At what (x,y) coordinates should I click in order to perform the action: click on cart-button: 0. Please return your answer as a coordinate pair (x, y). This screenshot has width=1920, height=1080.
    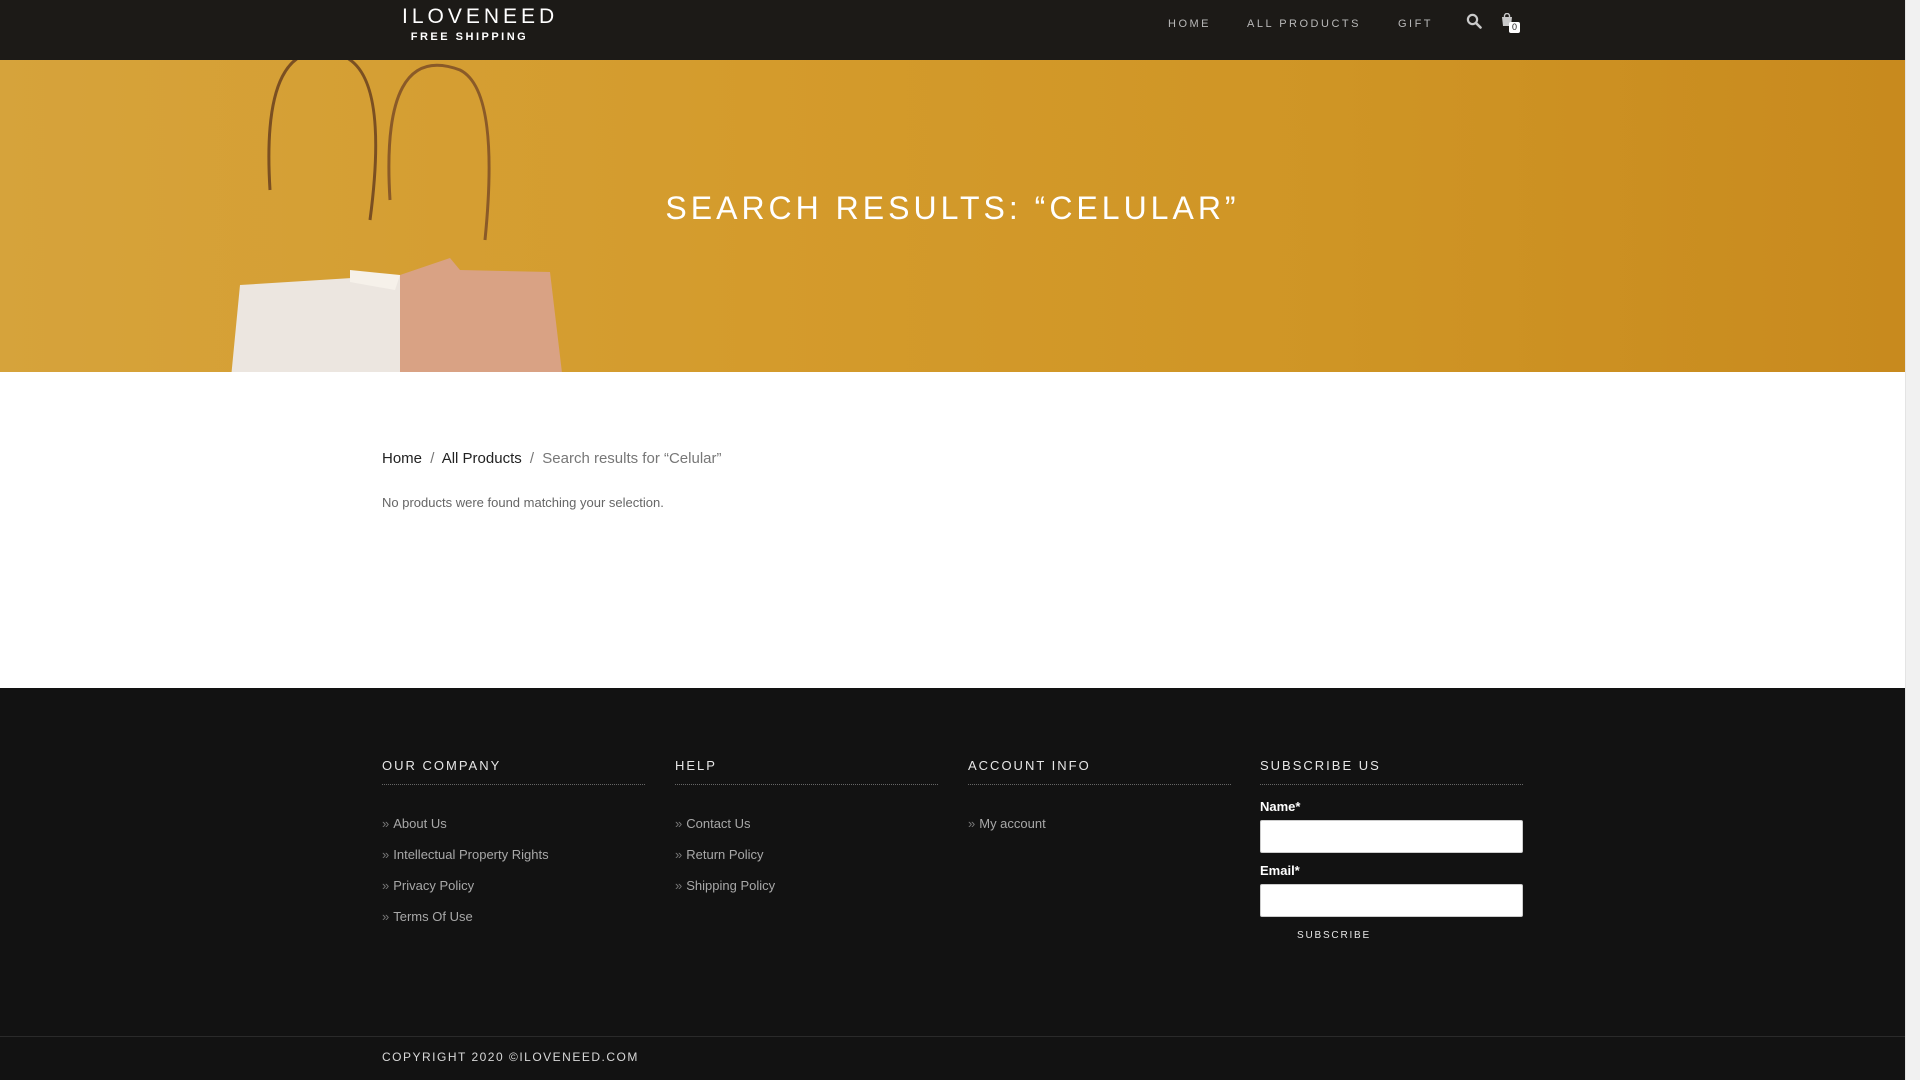
    Looking at the image, I should click on (1510, 22).